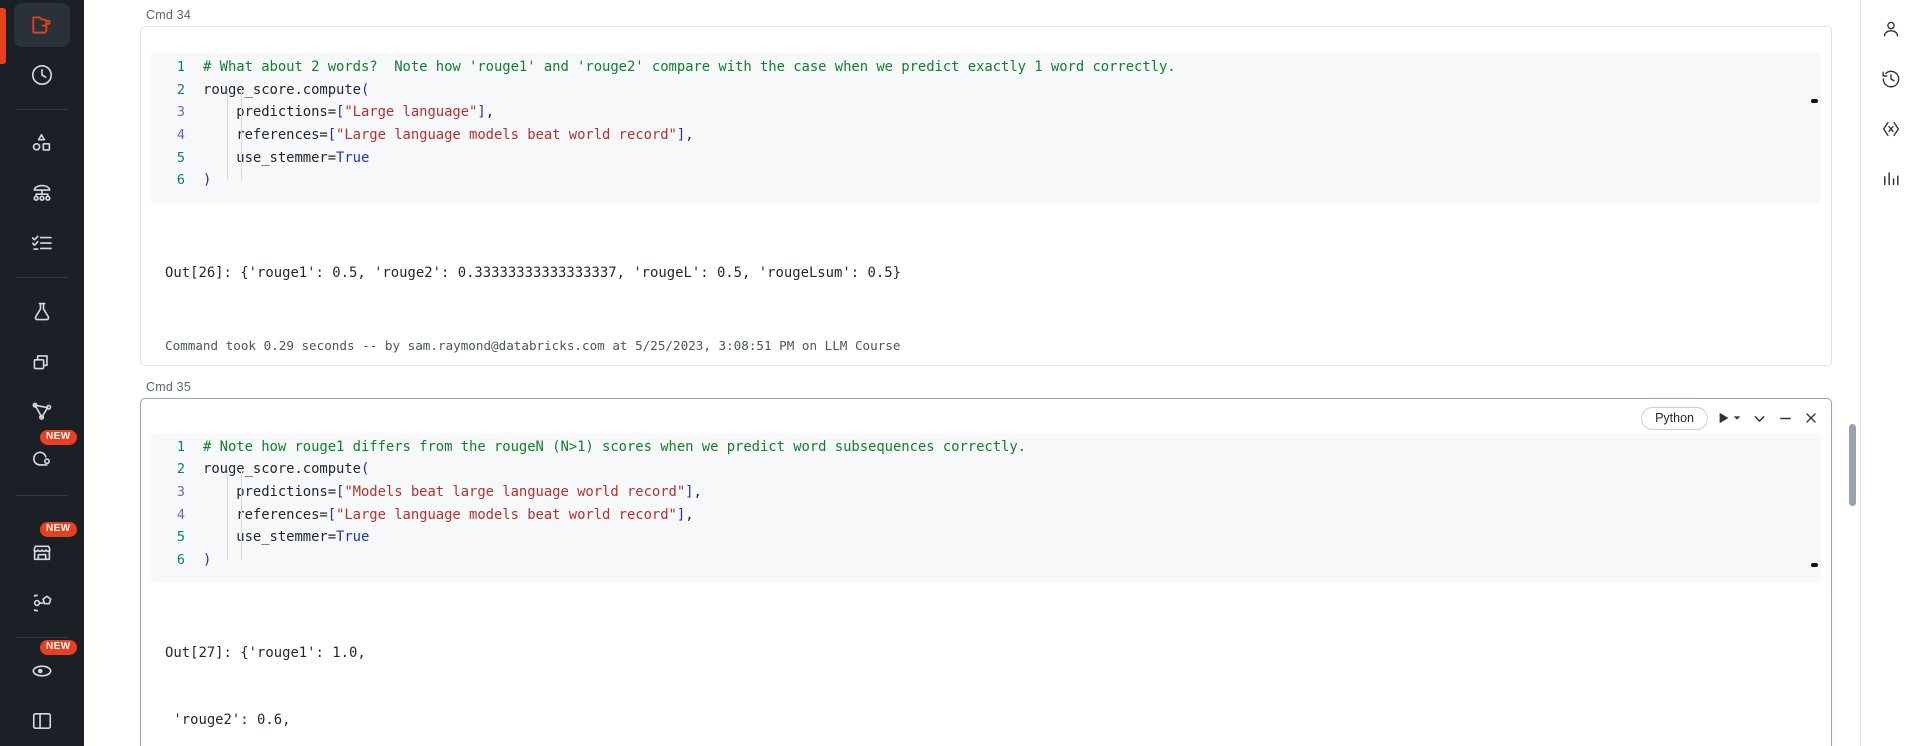 Image resolution: width=1920 pixels, height=746 pixels. Describe the element at coordinates (42, 243) in the screenshot. I see `sidebar-item-workflows` at that location.